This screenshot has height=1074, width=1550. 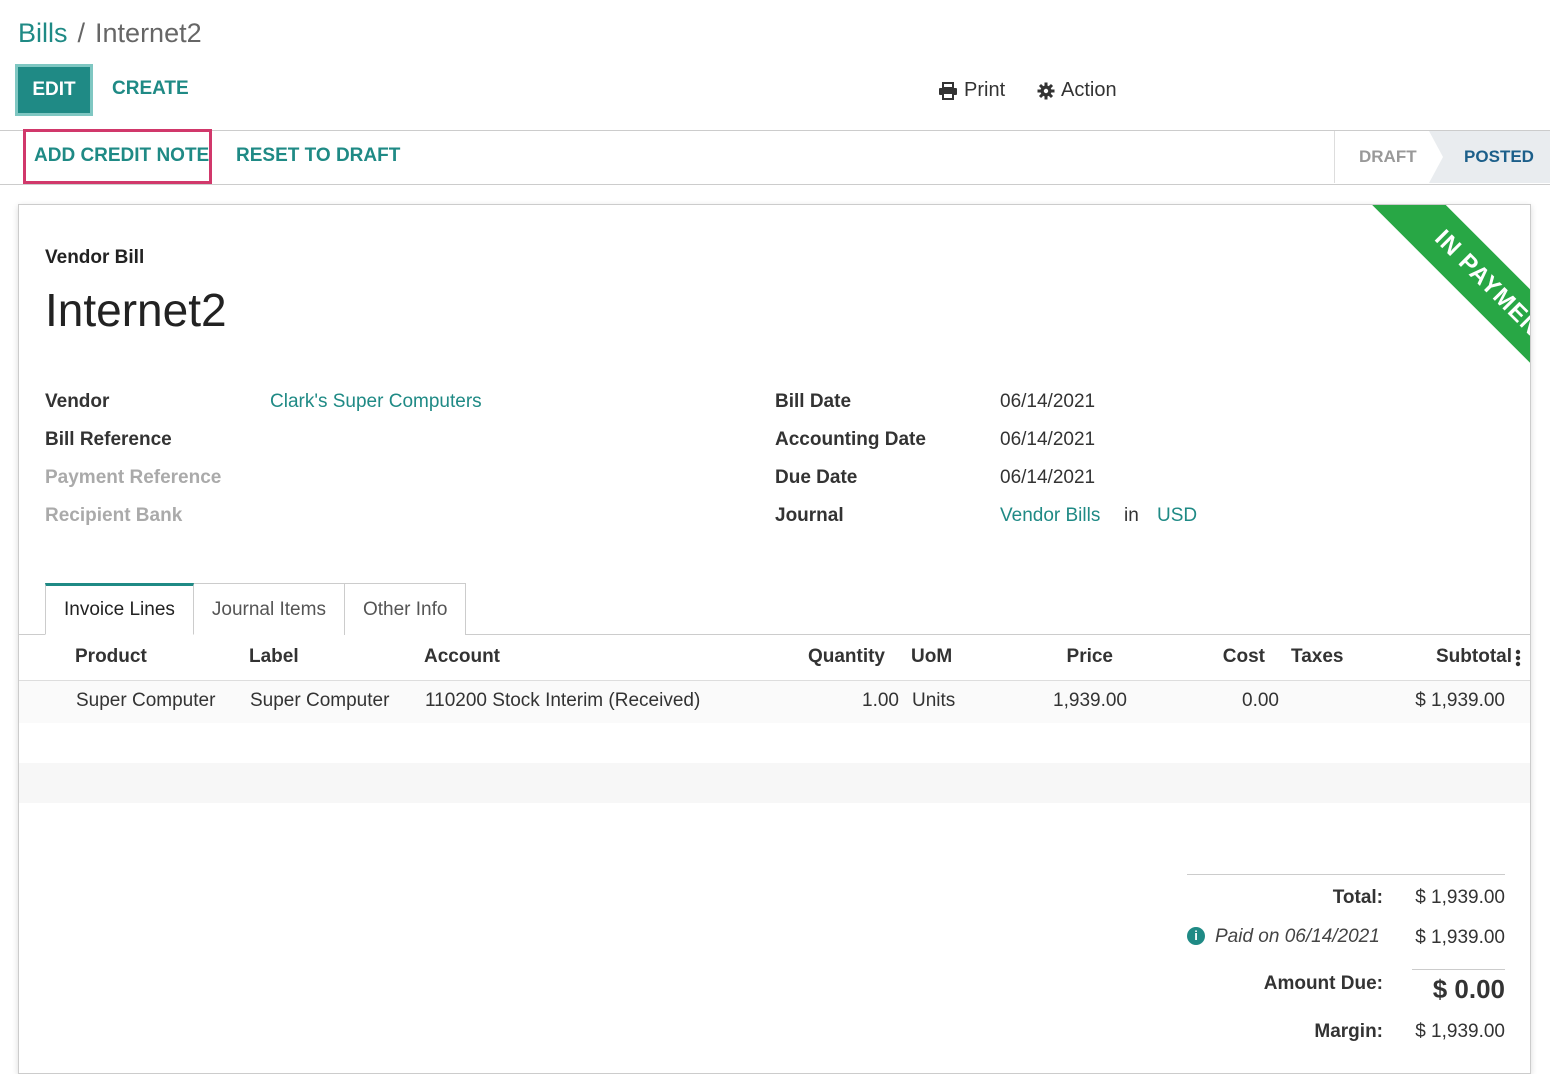 What do you see at coordinates (1499, 156) in the screenshot?
I see `stage-posted-label: POSTED` at bounding box center [1499, 156].